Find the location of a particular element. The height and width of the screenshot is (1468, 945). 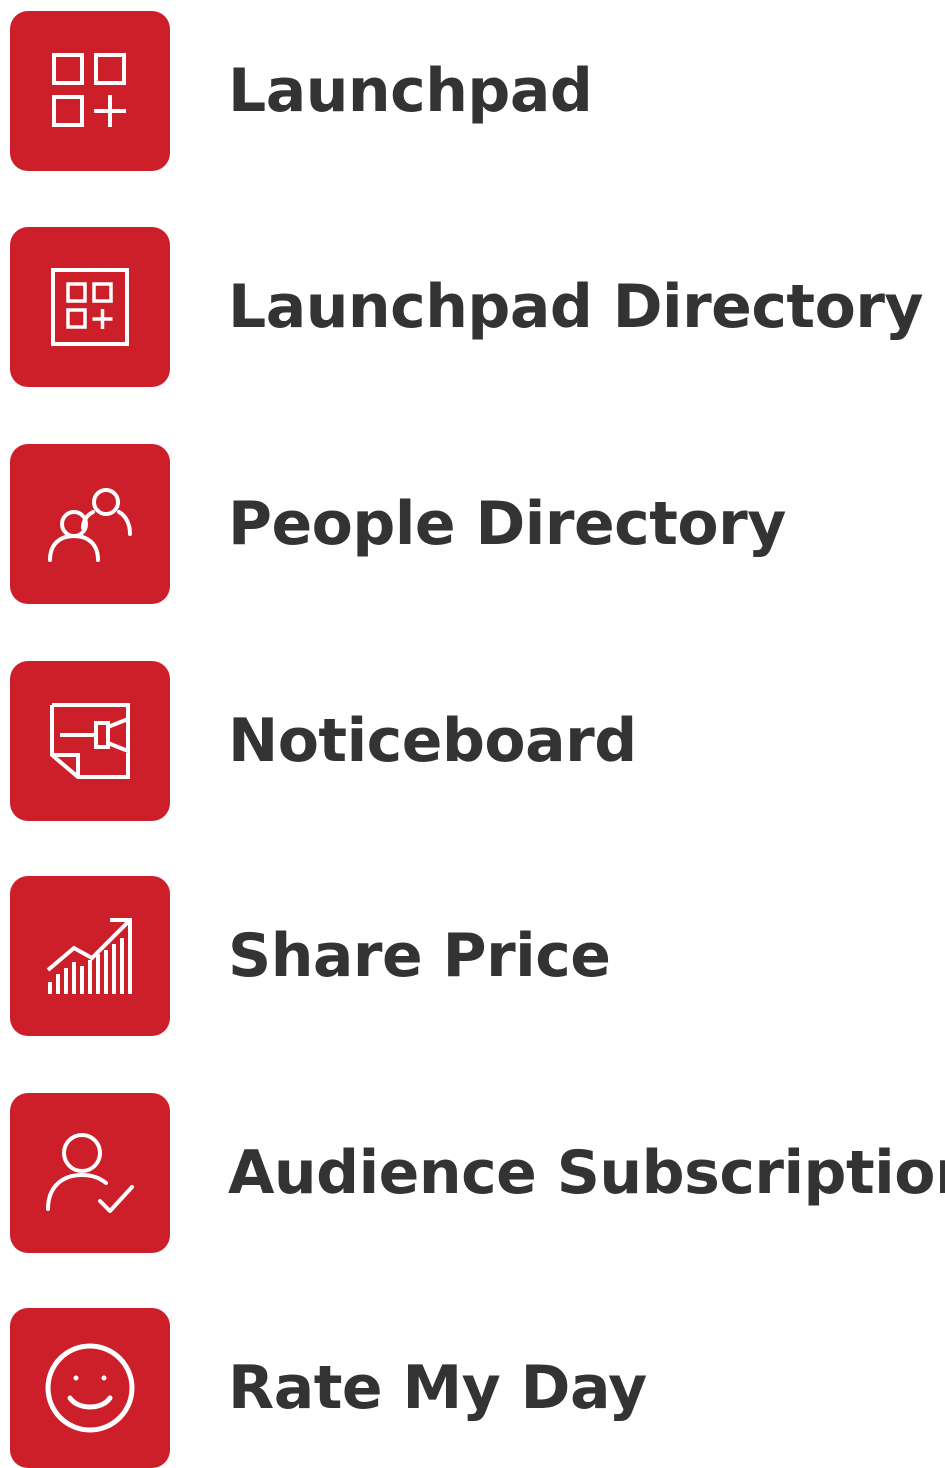

app-item-noticeboard: Noticeboard is located at coordinates (475, 741).